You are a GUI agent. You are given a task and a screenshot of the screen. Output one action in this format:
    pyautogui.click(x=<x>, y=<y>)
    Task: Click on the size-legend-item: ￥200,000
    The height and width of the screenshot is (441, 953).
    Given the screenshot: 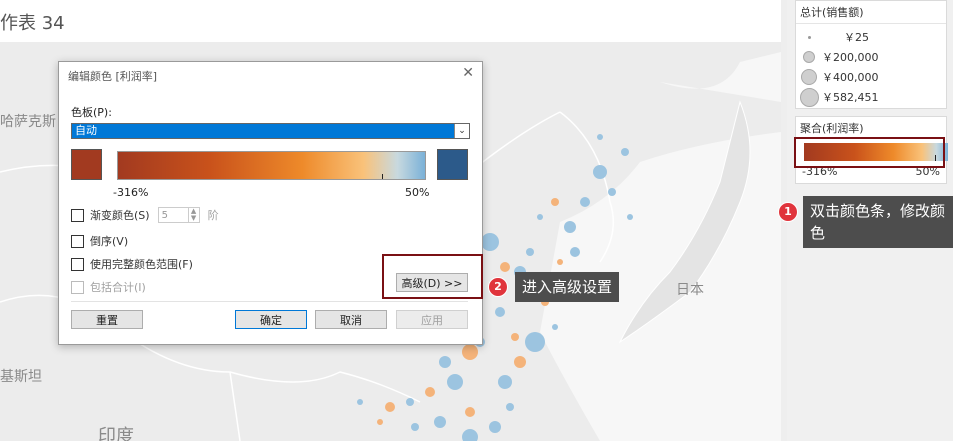 What is the action you would take?
    pyautogui.click(x=871, y=57)
    